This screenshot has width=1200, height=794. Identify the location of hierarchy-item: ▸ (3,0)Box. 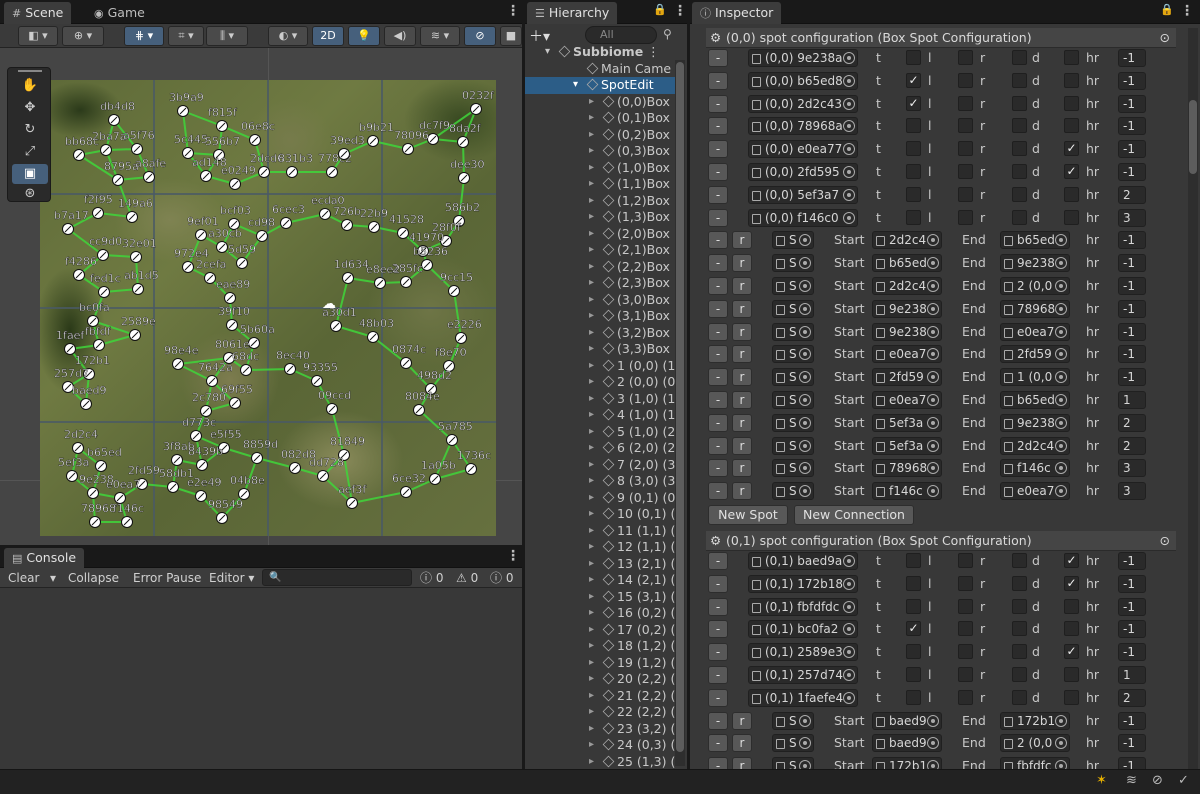
(602, 300).